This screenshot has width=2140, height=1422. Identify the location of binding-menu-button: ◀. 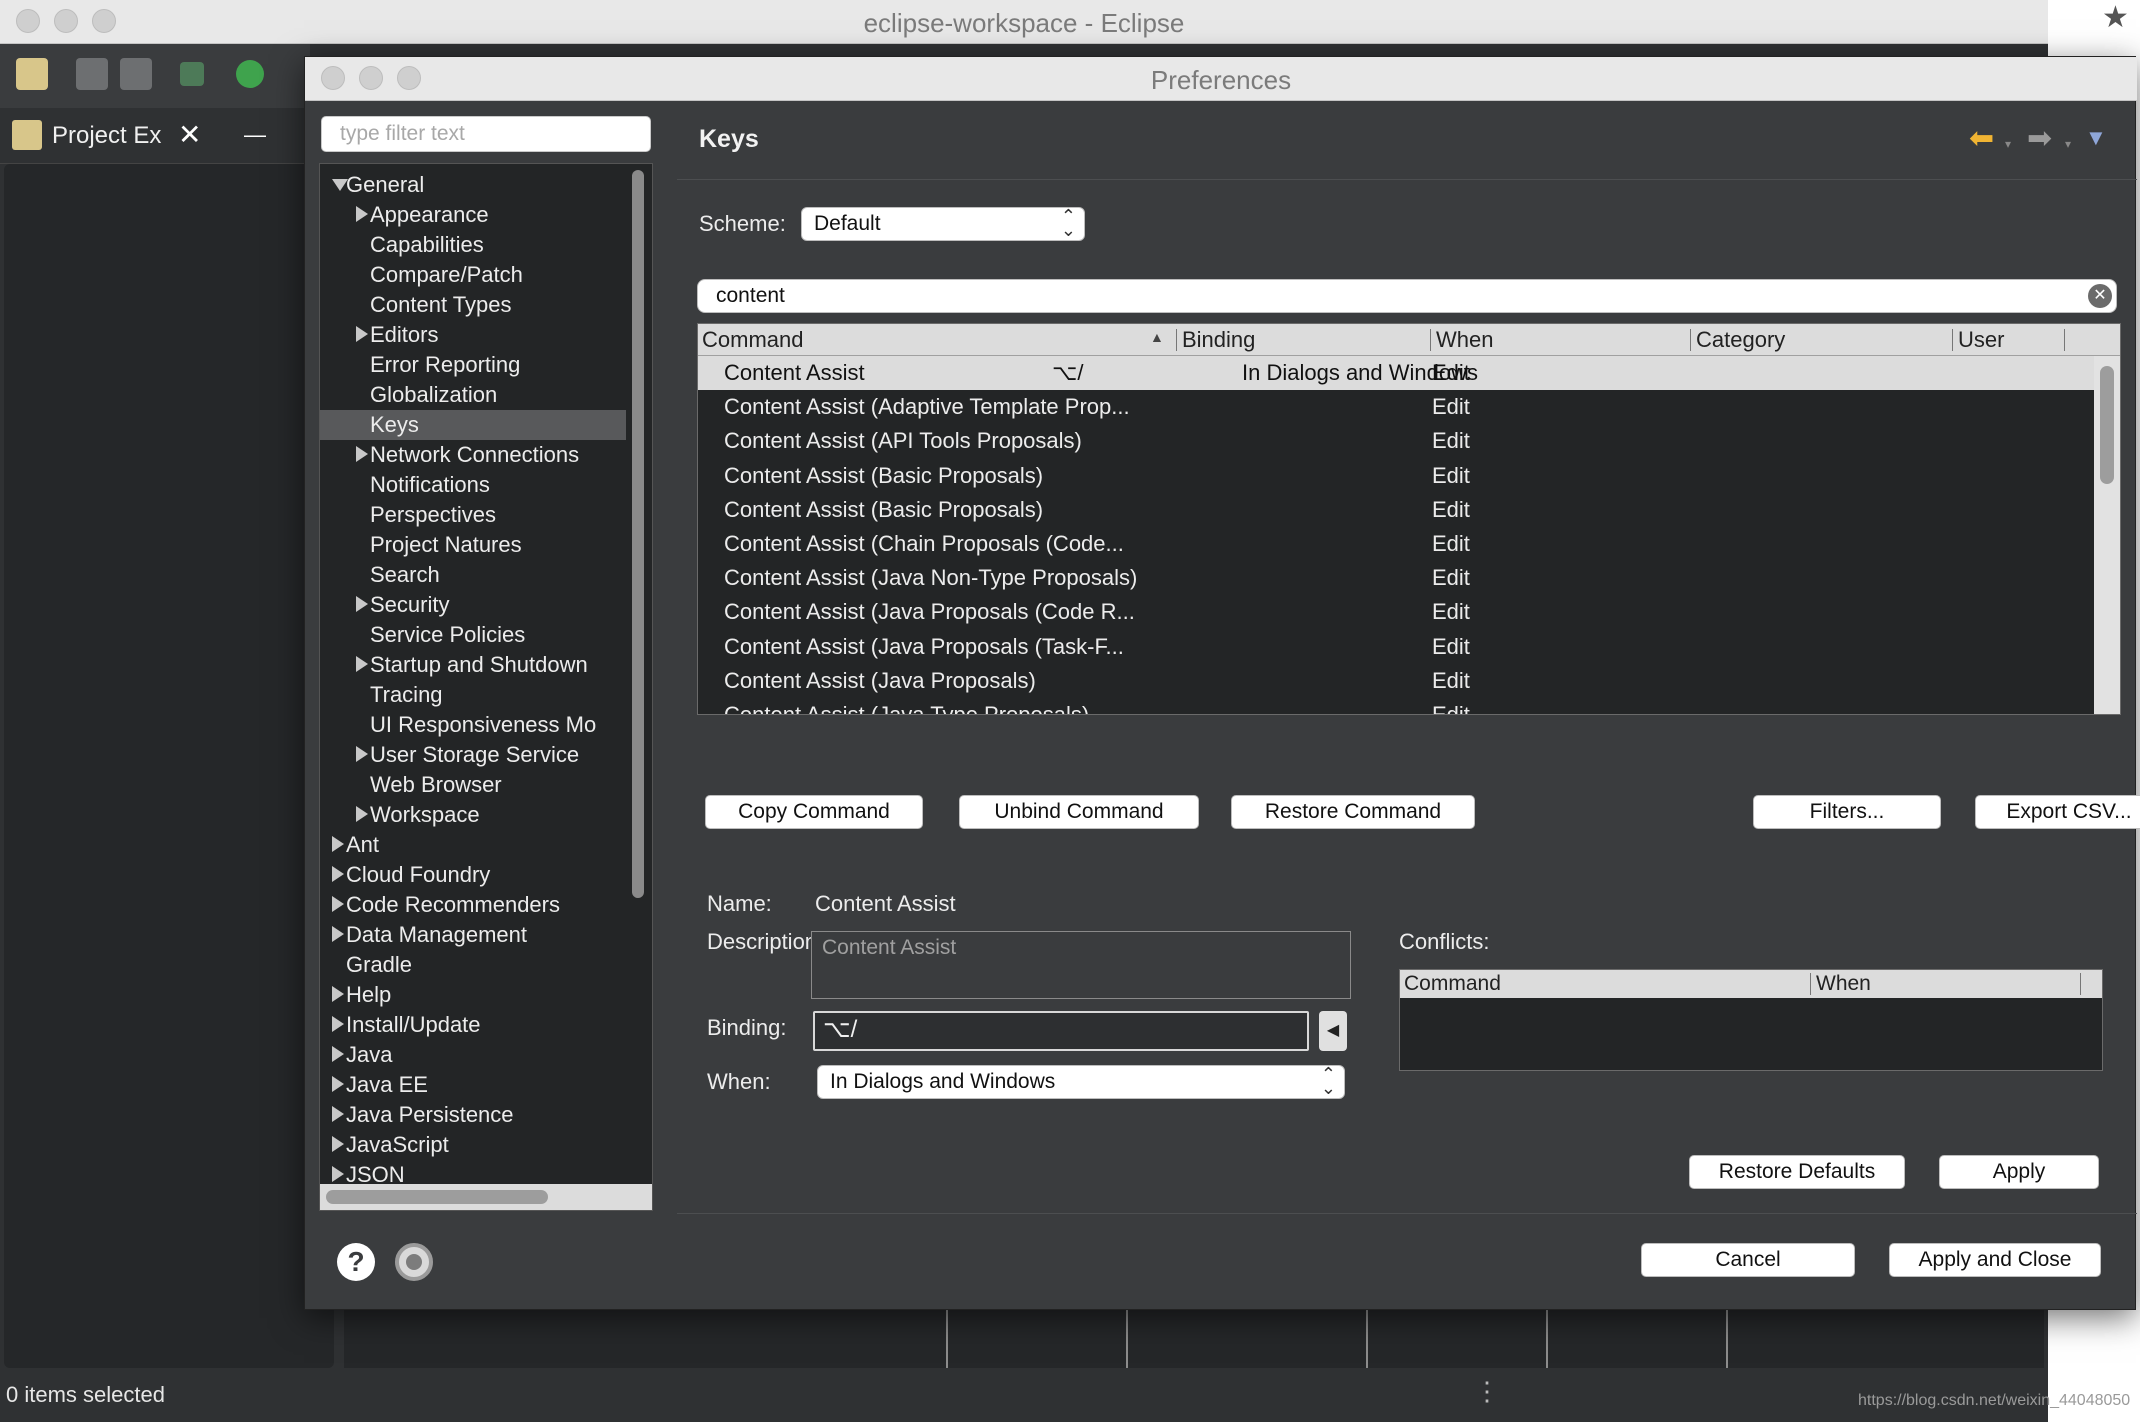
(1333, 1031).